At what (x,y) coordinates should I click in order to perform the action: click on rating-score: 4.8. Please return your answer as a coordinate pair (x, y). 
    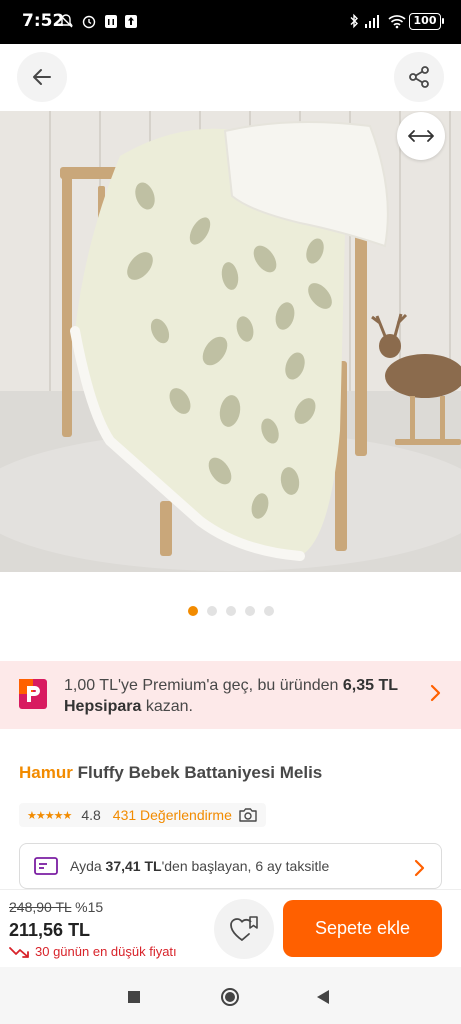
    Looking at the image, I should click on (91, 815).